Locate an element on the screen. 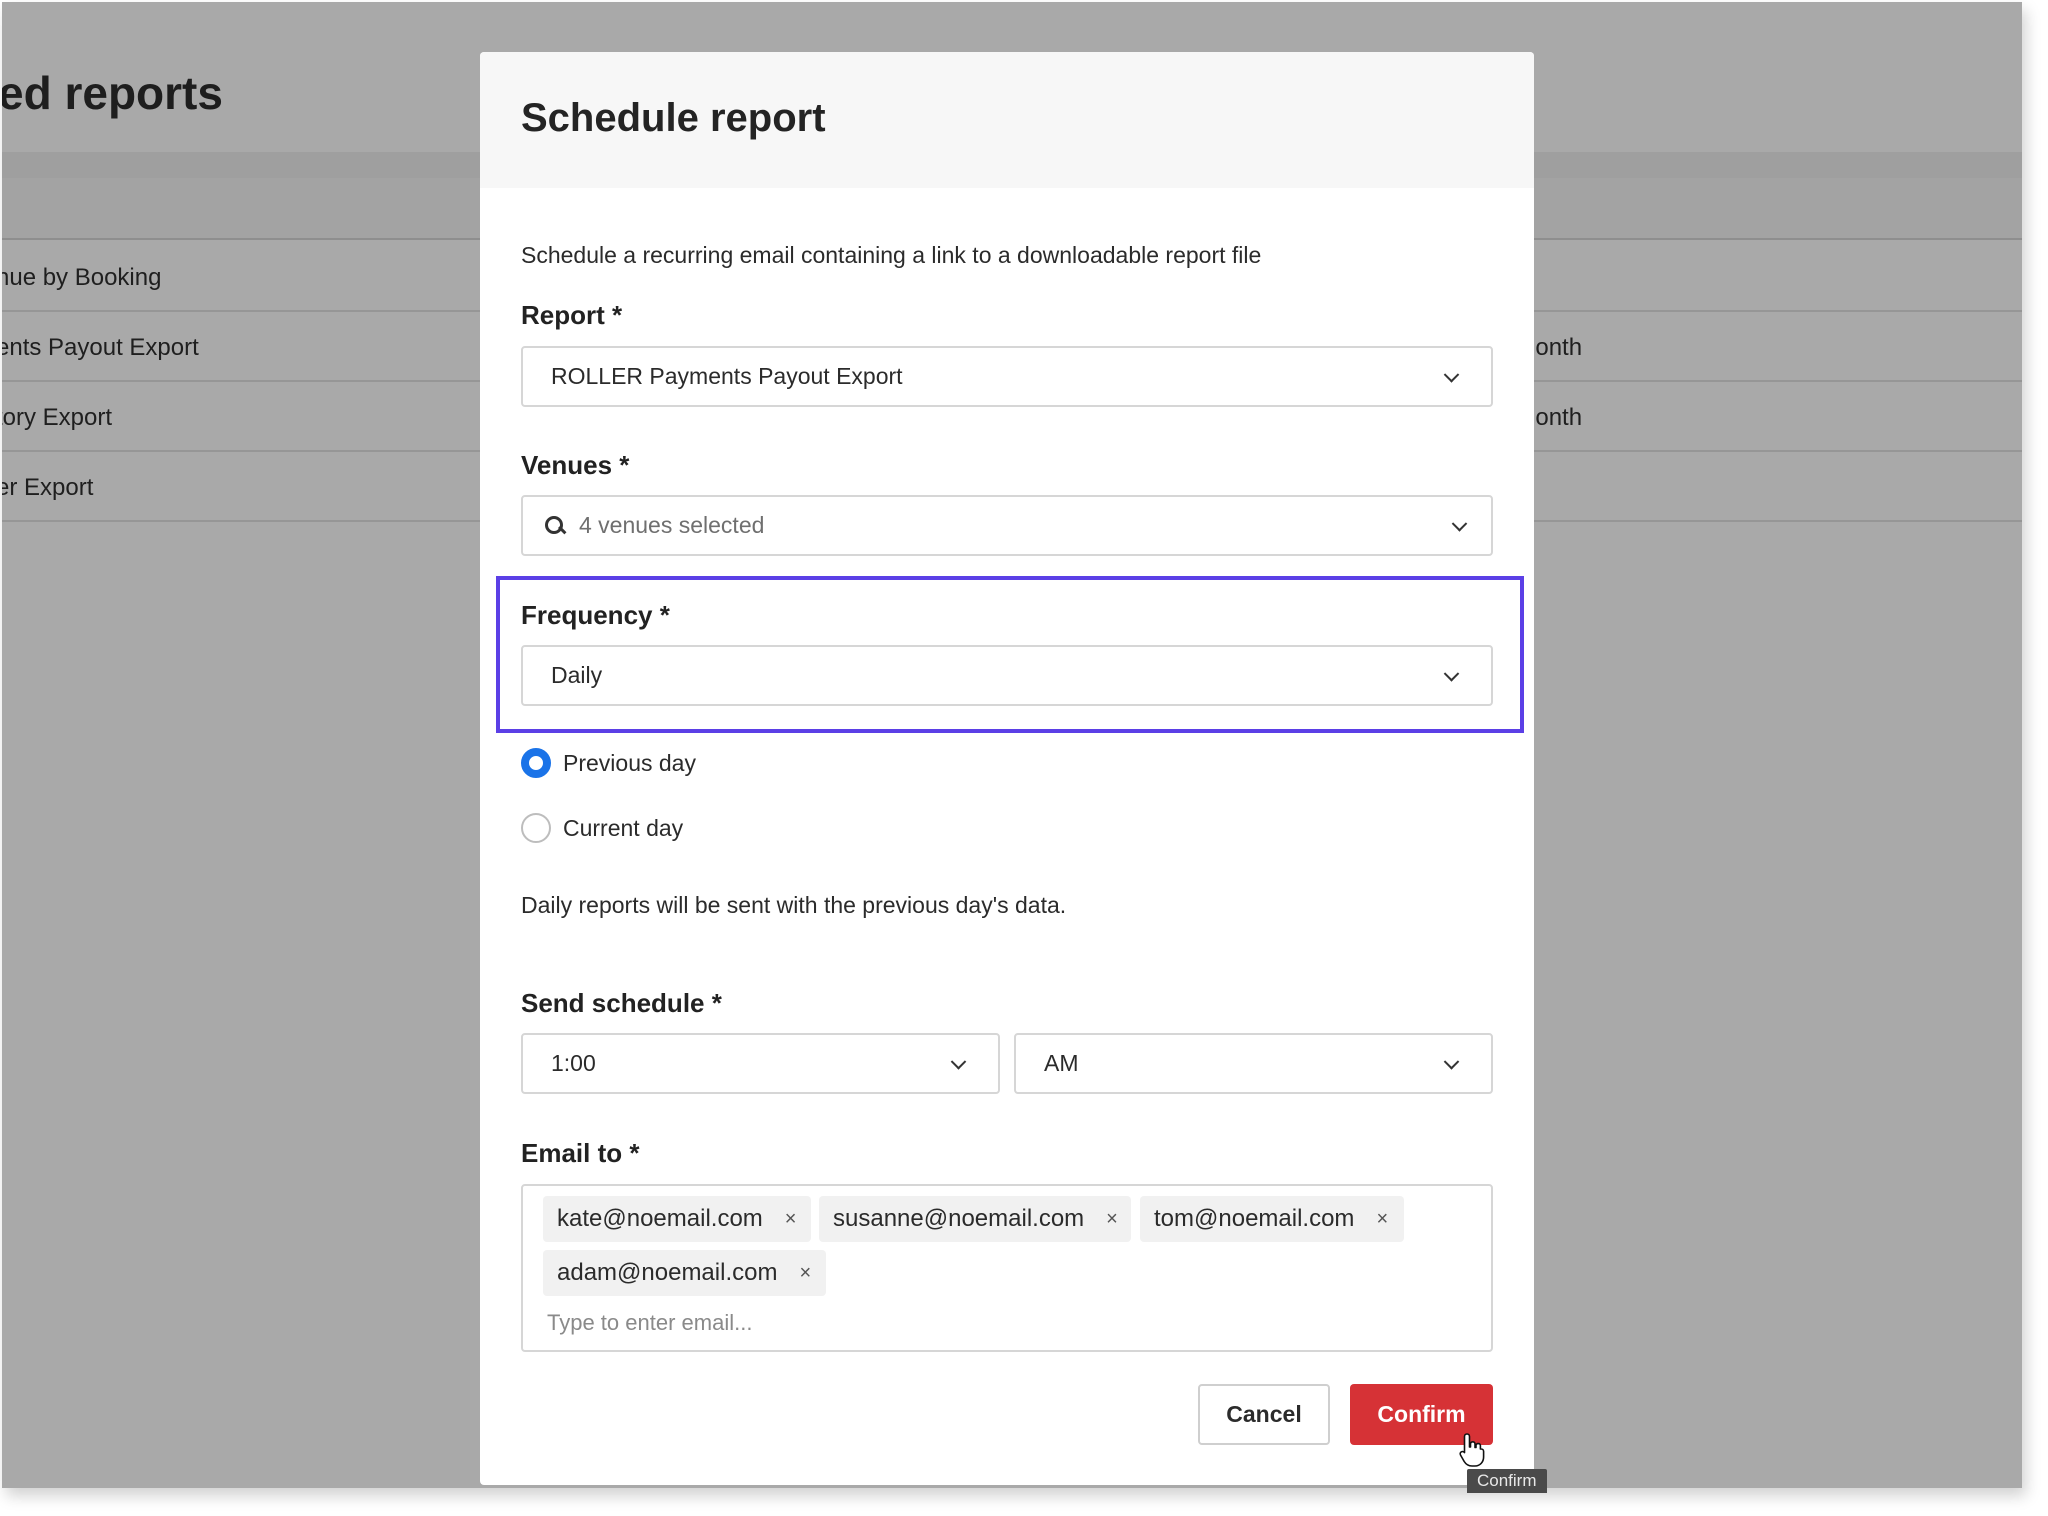 The image size is (2048, 1516). send-schedule-label: Send schedule * is located at coordinates (621, 1003).